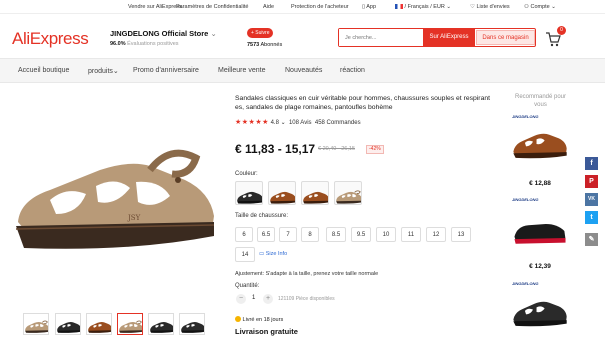 The image size is (605, 339). Describe the element at coordinates (411, 234) in the screenshot. I see `size-option: 11` at that location.